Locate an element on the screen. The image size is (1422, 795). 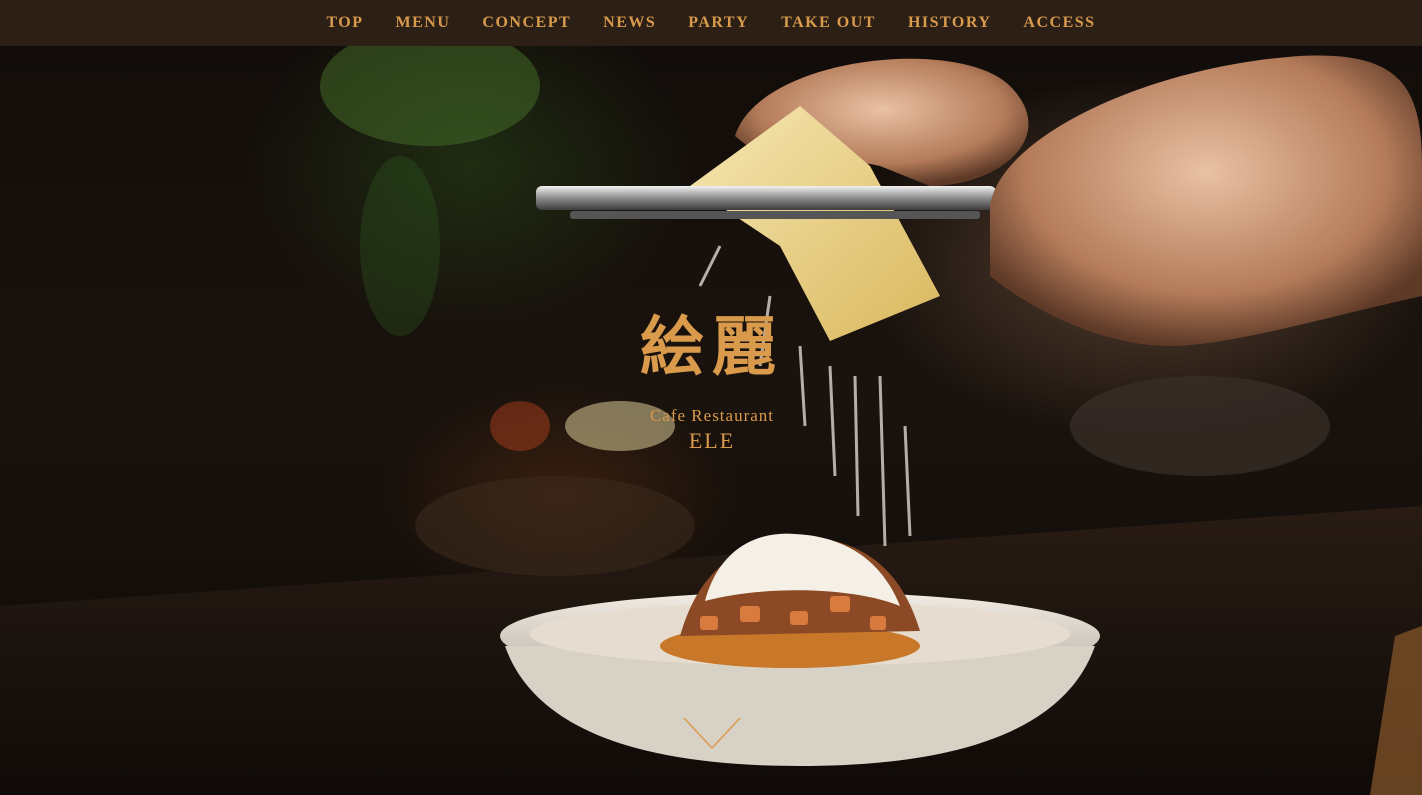
nav-item-take-out: TAKE OUT is located at coordinates (828, 23).